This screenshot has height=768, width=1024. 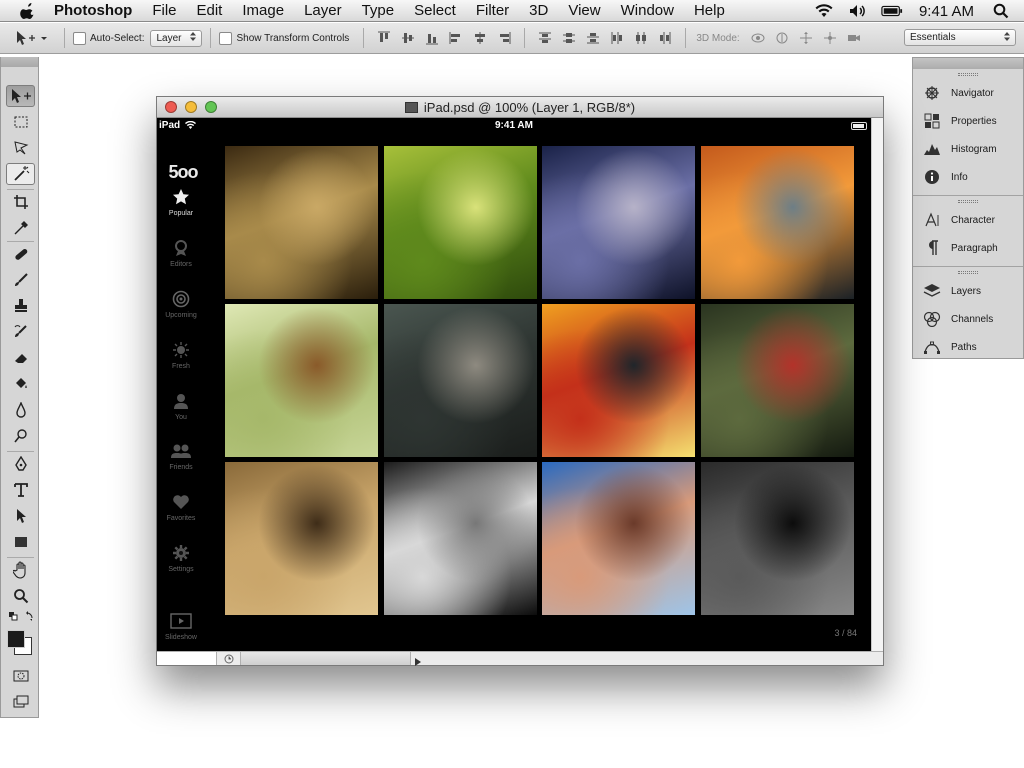 What do you see at coordinates (20, 596) in the screenshot?
I see `zoom-tool-icon` at bounding box center [20, 596].